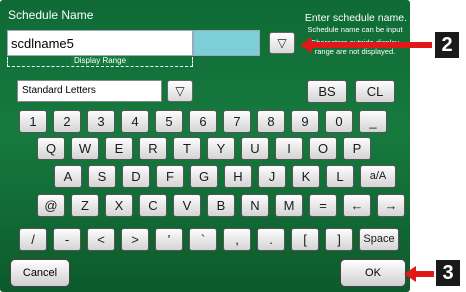  Describe the element at coordinates (339, 239) in the screenshot. I see `key-row5-9: ]` at that location.